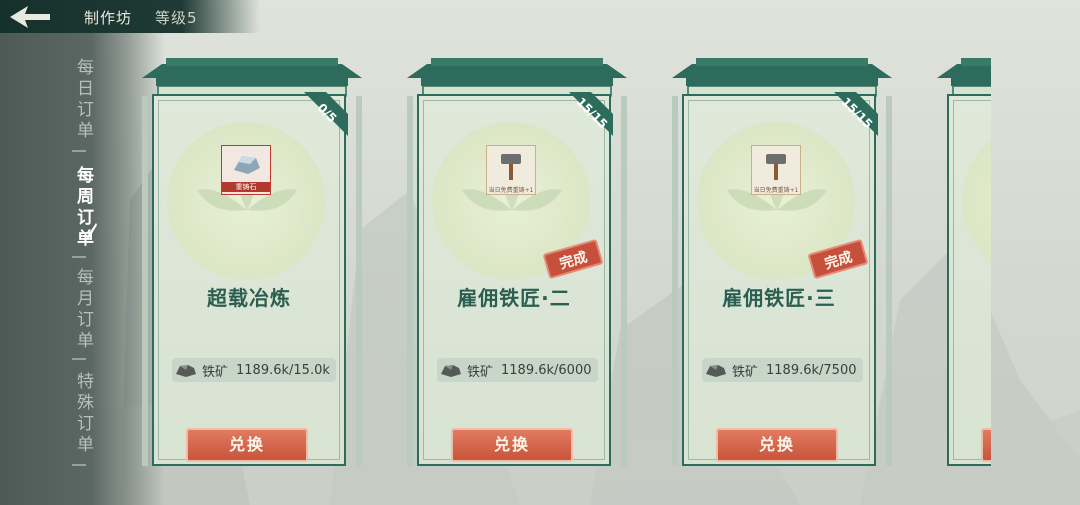  I want to click on top-bar: 制作坊 等级5, so click(130, 16).